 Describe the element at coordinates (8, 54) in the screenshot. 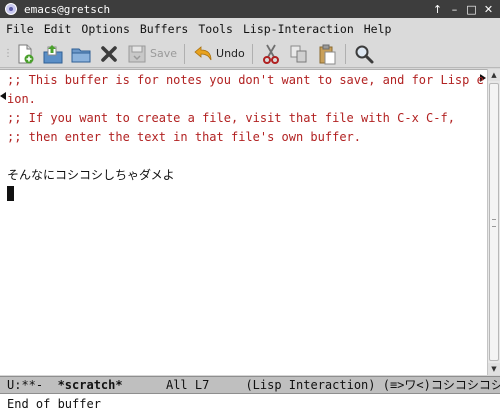

I see `toolbar-grip-icon: ⋮` at that location.